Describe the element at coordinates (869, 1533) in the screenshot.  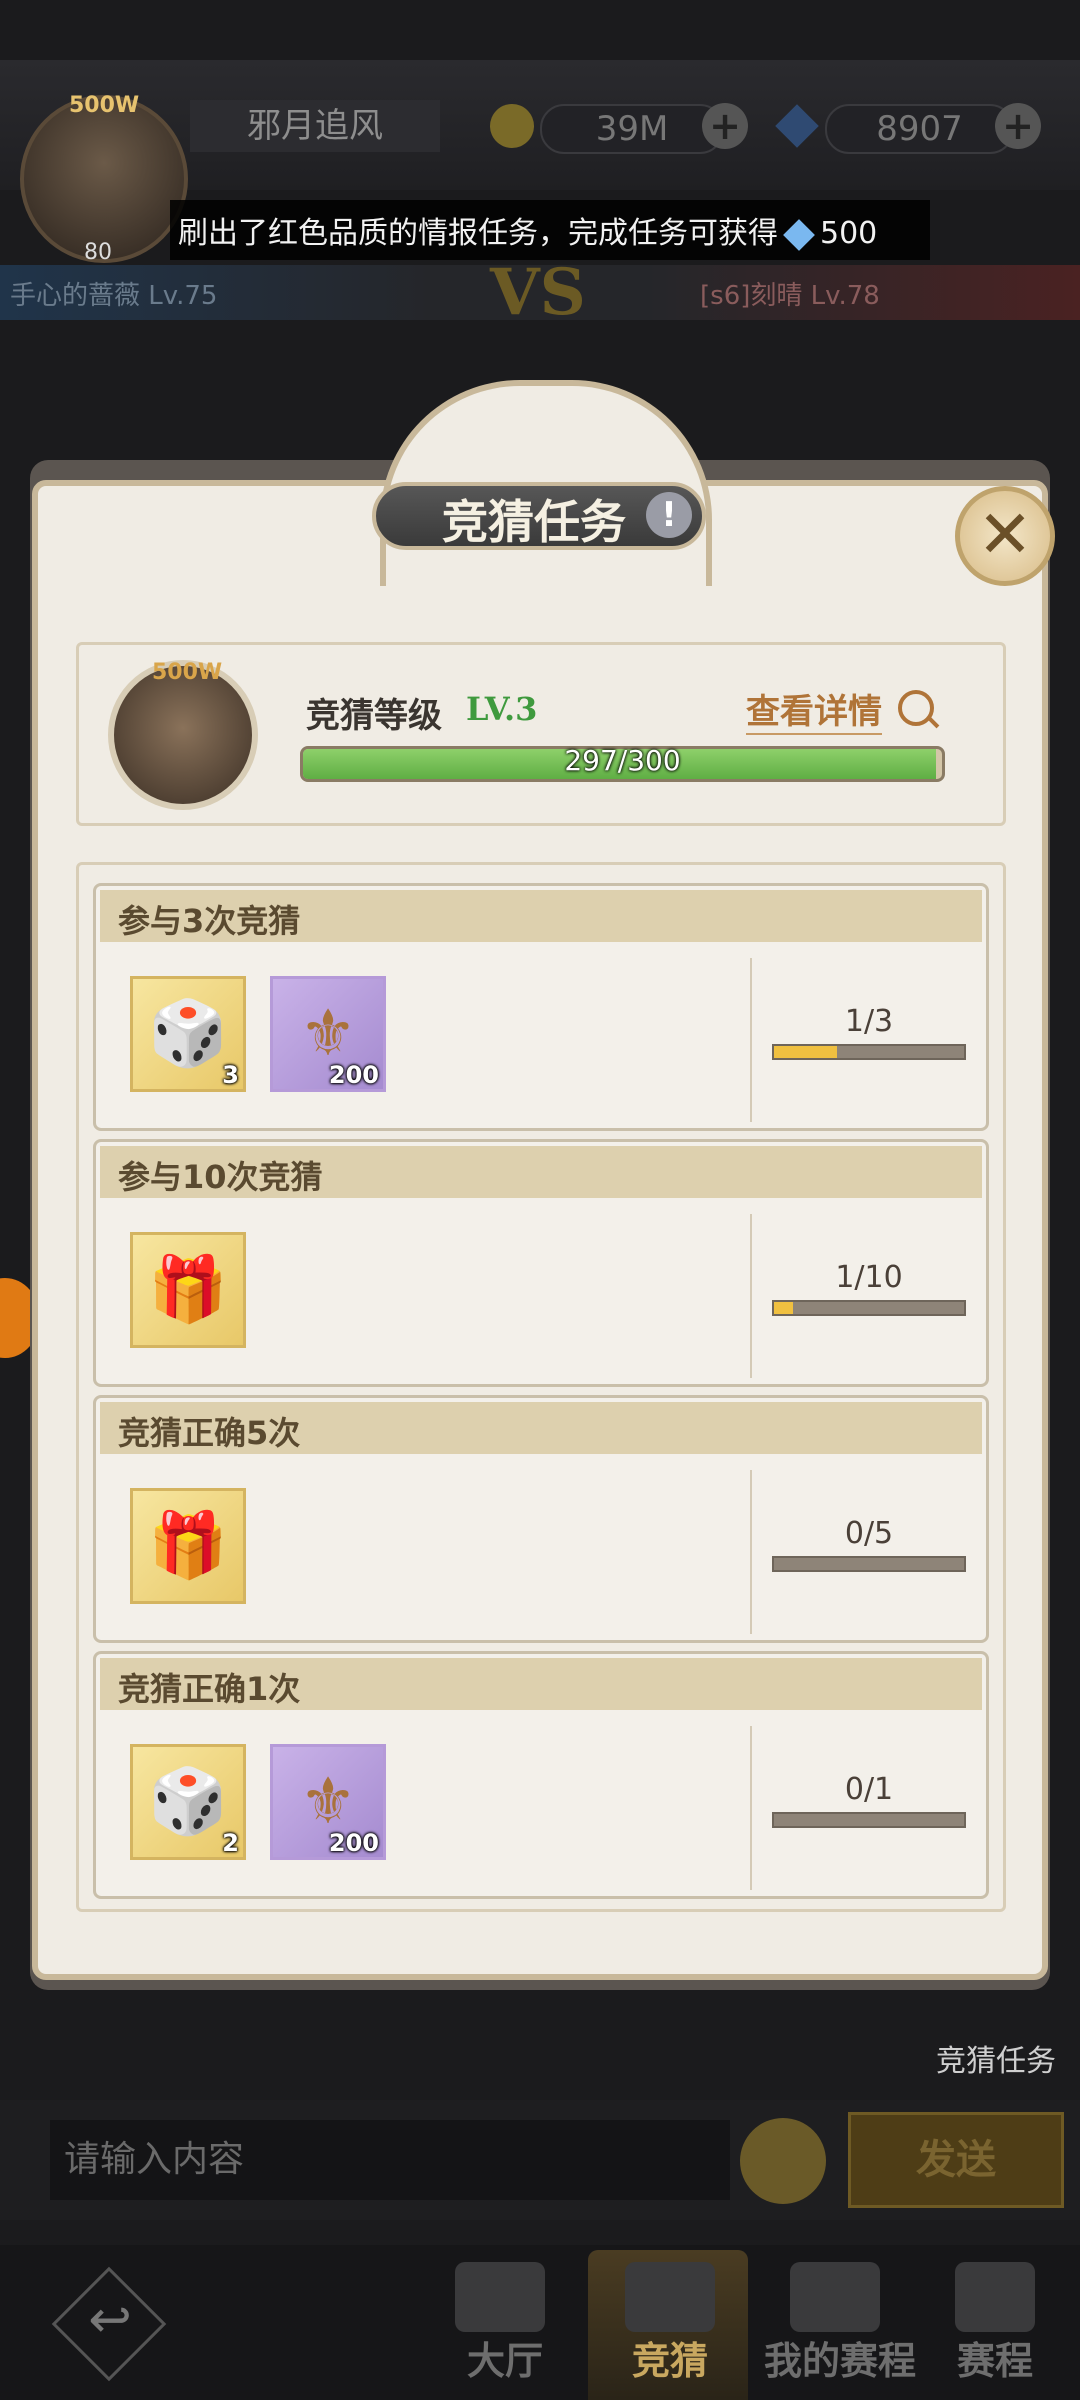
I see `task-progress-text: 0/5` at that location.